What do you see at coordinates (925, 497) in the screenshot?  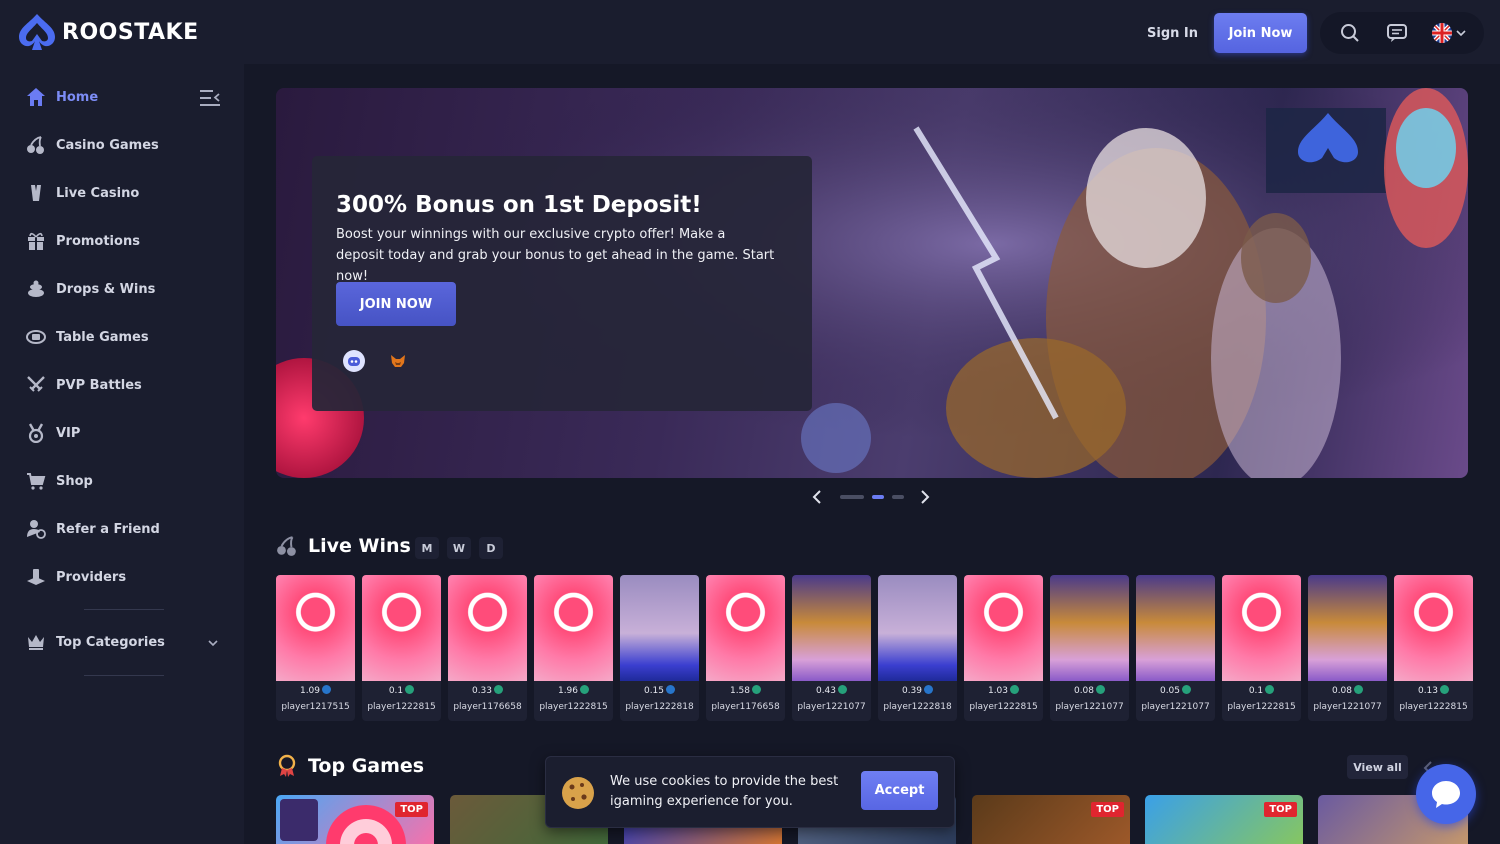 I see `chevron-right-icon` at bounding box center [925, 497].